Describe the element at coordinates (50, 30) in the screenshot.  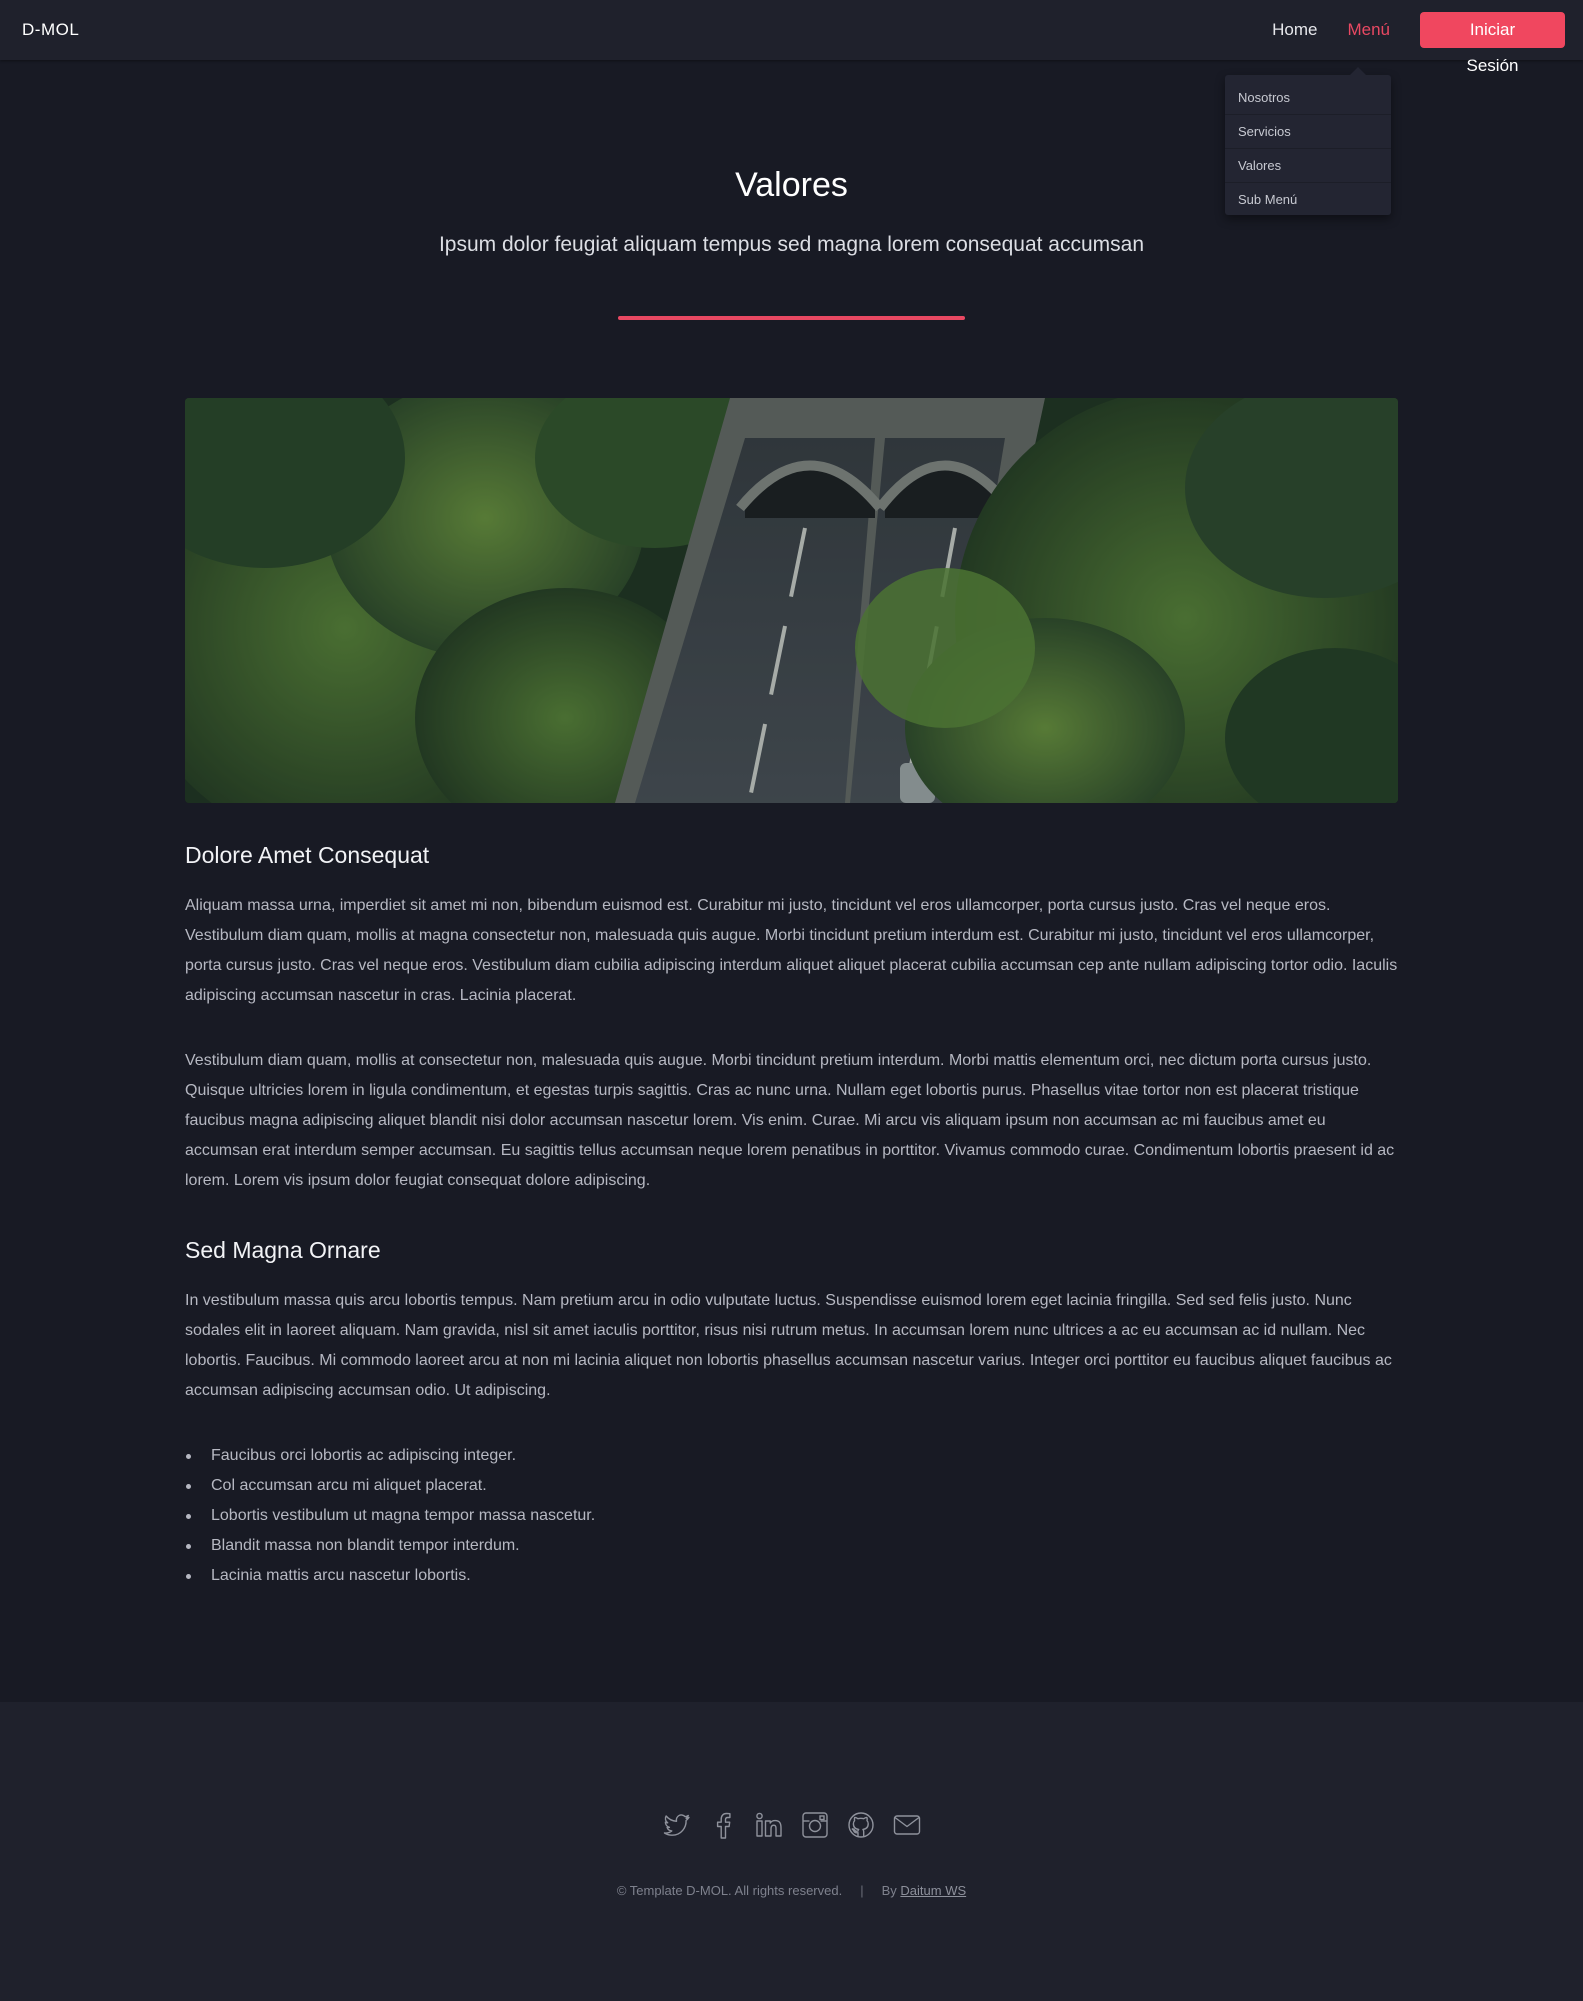
I see `site-logo: D-MOL` at that location.